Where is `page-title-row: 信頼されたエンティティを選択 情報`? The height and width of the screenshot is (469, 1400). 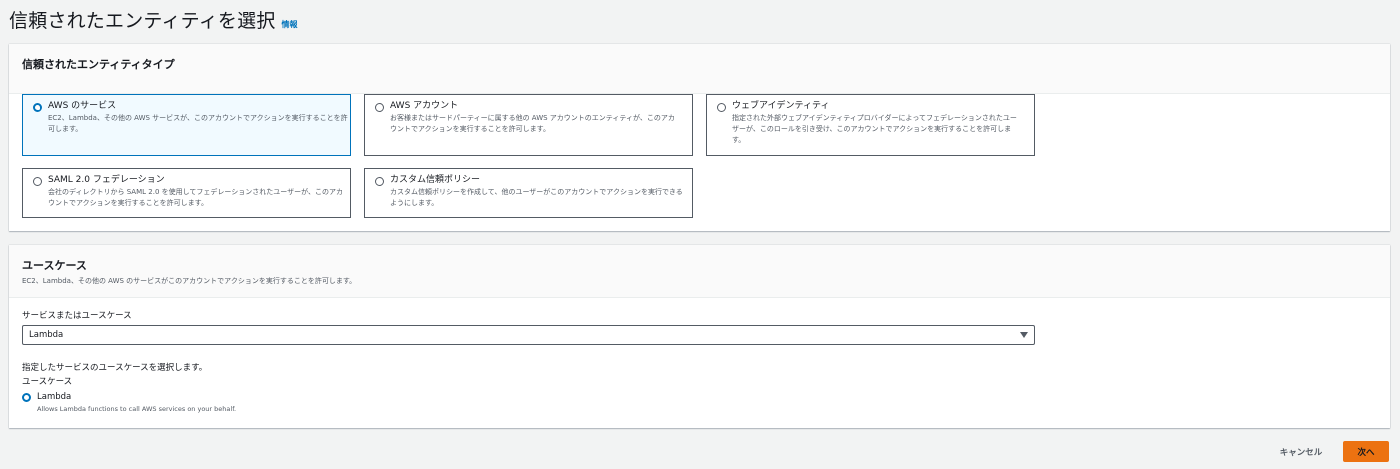 page-title-row: 信頼されたエンティティを選択 情報 is located at coordinates (153, 19).